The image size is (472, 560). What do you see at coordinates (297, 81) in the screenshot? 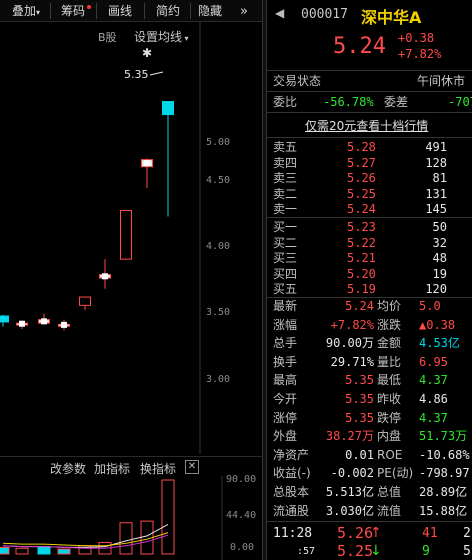
I see `trade-status-label: 交易状态` at bounding box center [297, 81].